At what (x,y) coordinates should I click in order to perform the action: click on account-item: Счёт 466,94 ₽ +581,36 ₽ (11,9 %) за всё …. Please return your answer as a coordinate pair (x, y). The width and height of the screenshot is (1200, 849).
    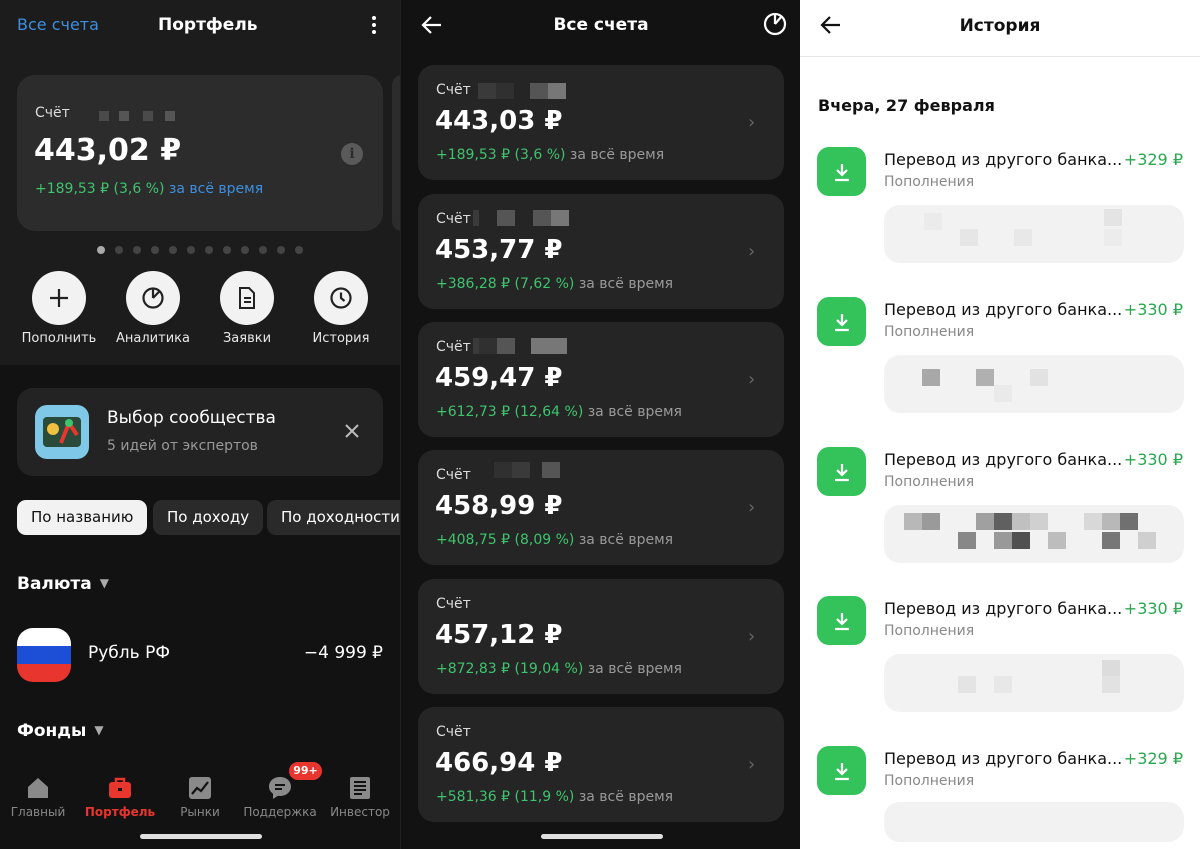
    Looking at the image, I should click on (601, 764).